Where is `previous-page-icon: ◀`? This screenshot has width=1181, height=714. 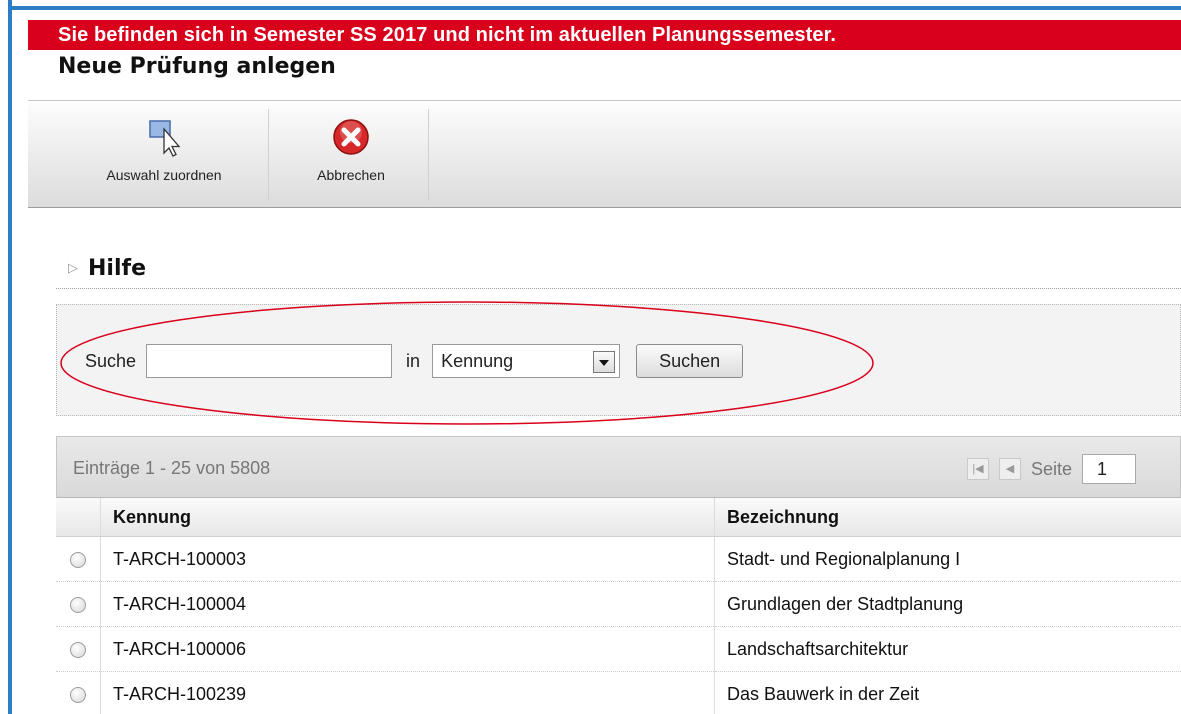 previous-page-icon: ◀ is located at coordinates (1010, 469).